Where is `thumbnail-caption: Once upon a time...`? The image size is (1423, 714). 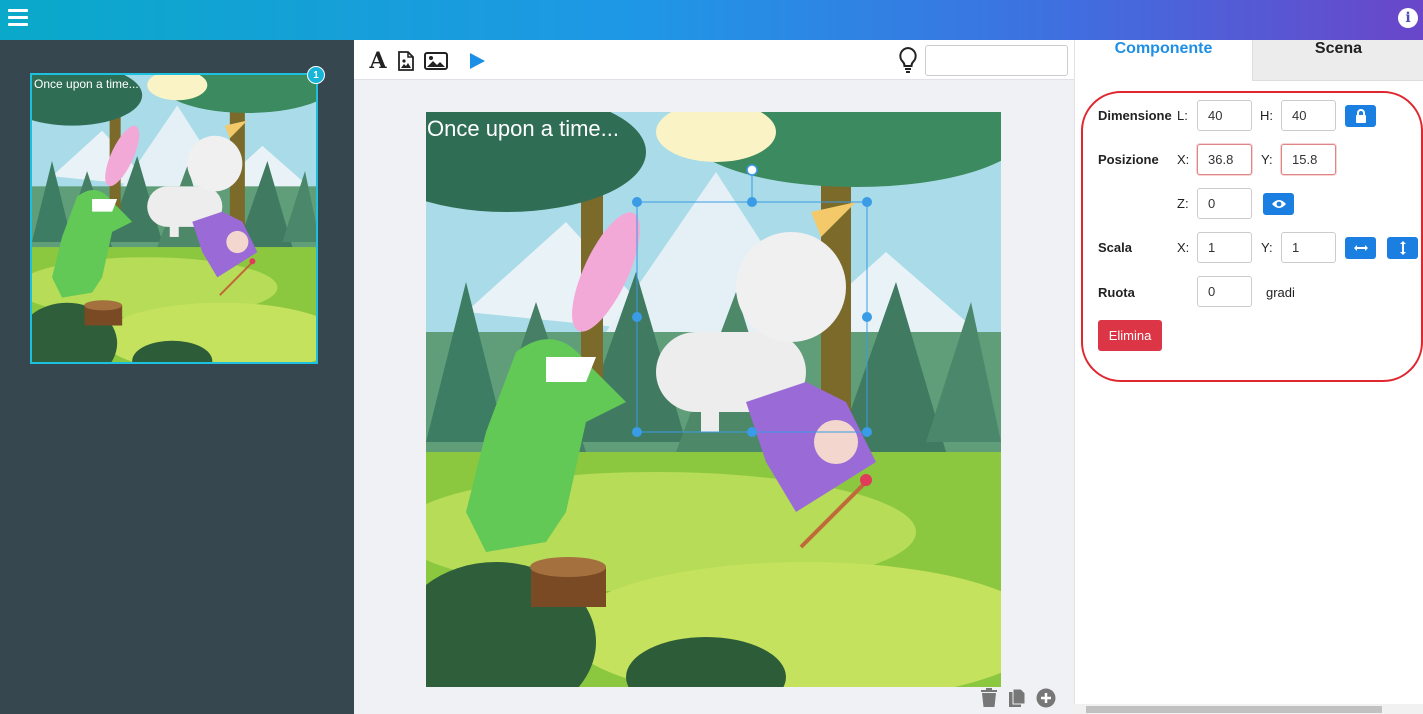 thumbnail-caption: Once upon a time... is located at coordinates (86, 84).